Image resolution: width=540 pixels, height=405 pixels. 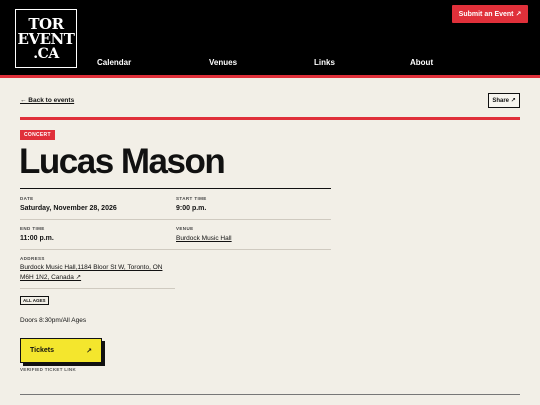 I want to click on date-label: DATE, so click(x=27, y=198).